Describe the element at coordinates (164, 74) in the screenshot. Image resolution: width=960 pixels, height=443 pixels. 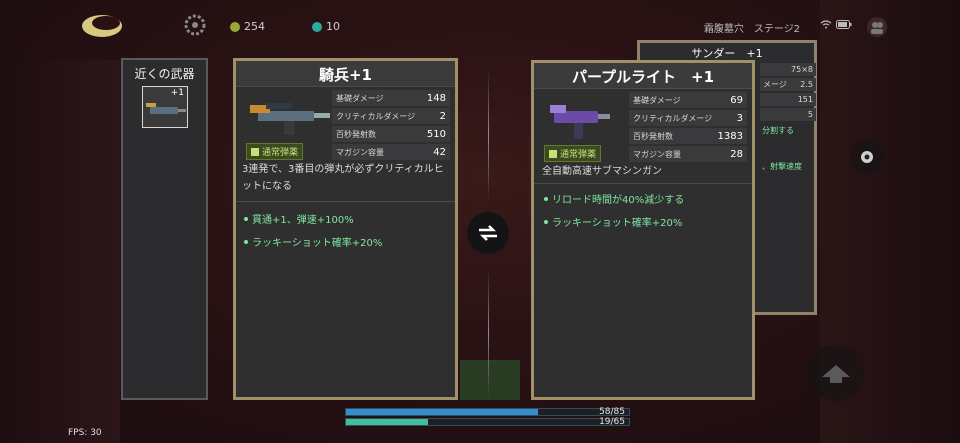
I see `nearby-weapons-title: 近くの武器` at that location.